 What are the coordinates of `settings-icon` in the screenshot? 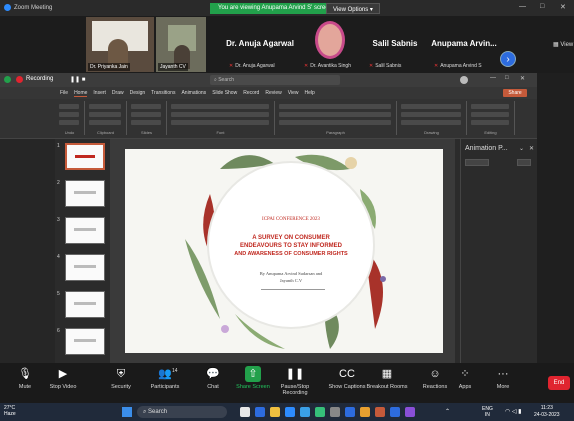 It's located at (335, 412).